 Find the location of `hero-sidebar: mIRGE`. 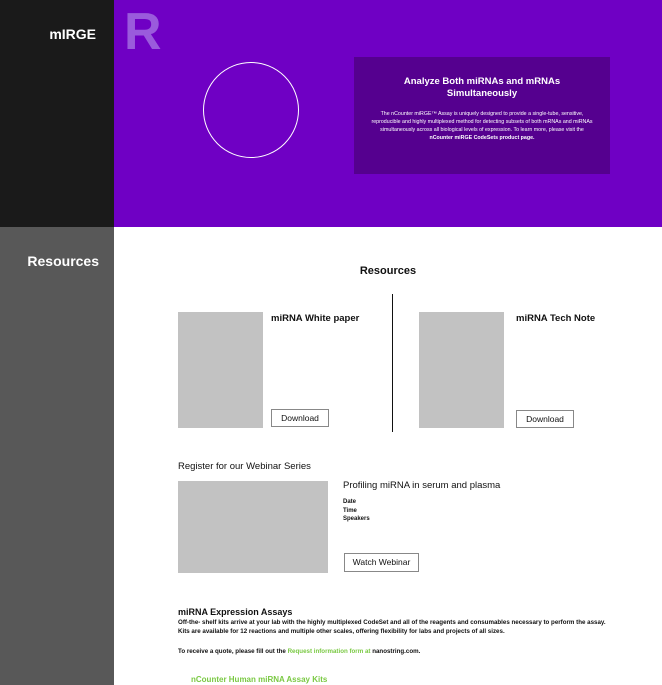

hero-sidebar: mIRGE is located at coordinates (57, 113).